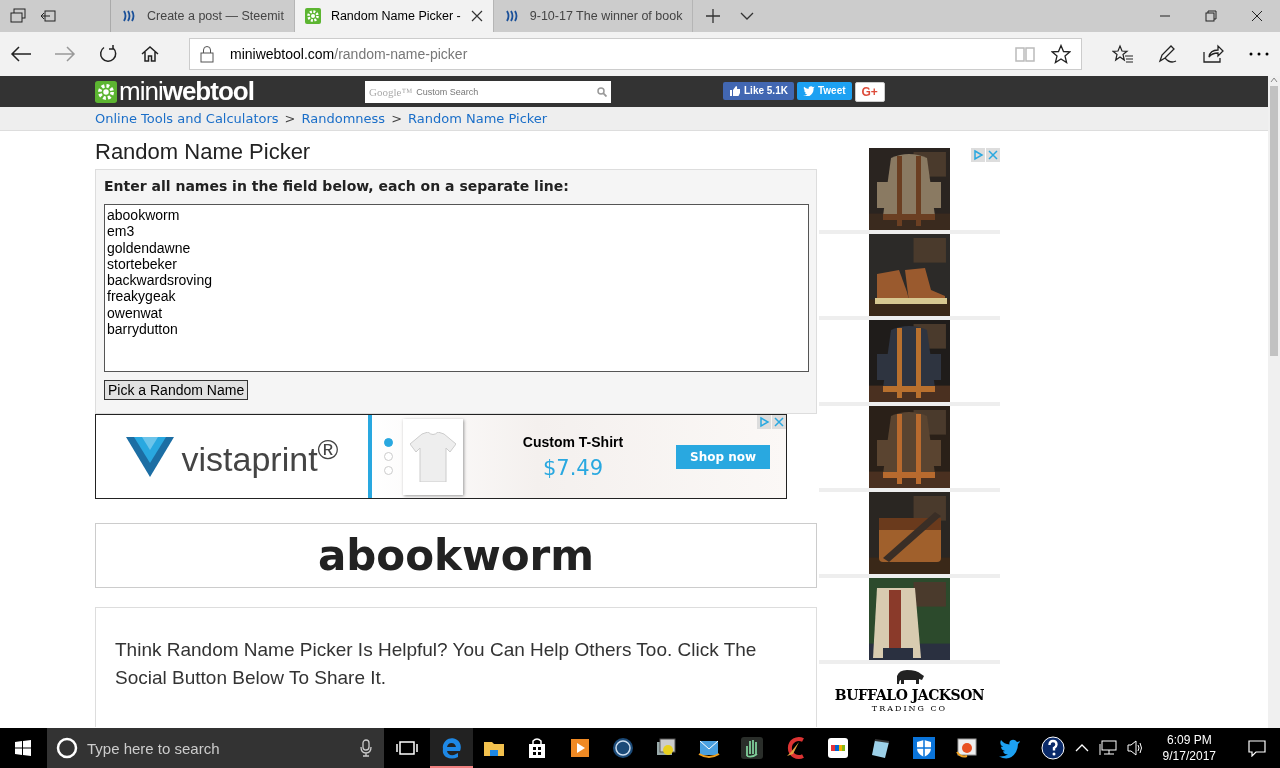  What do you see at coordinates (21, 54) in the screenshot?
I see `back-icon` at bounding box center [21, 54].